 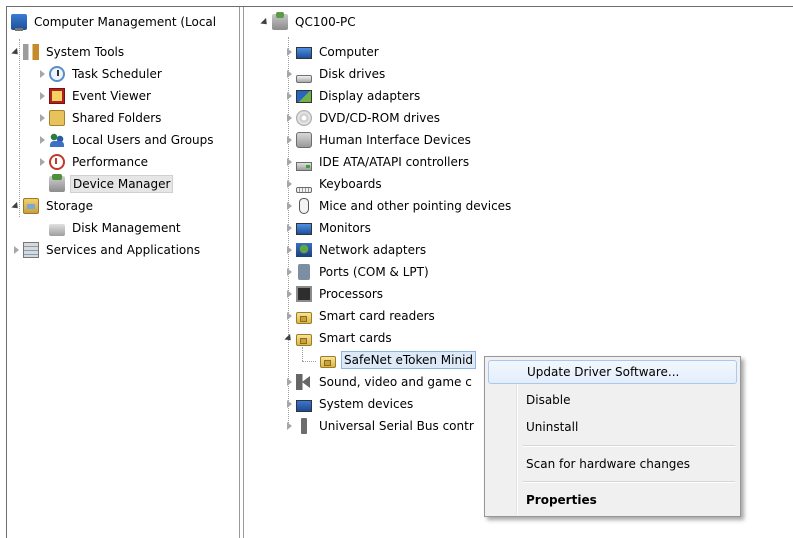 What do you see at coordinates (378, 140) in the screenshot?
I see `device-category-hid: Human Interface Devices` at bounding box center [378, 140].